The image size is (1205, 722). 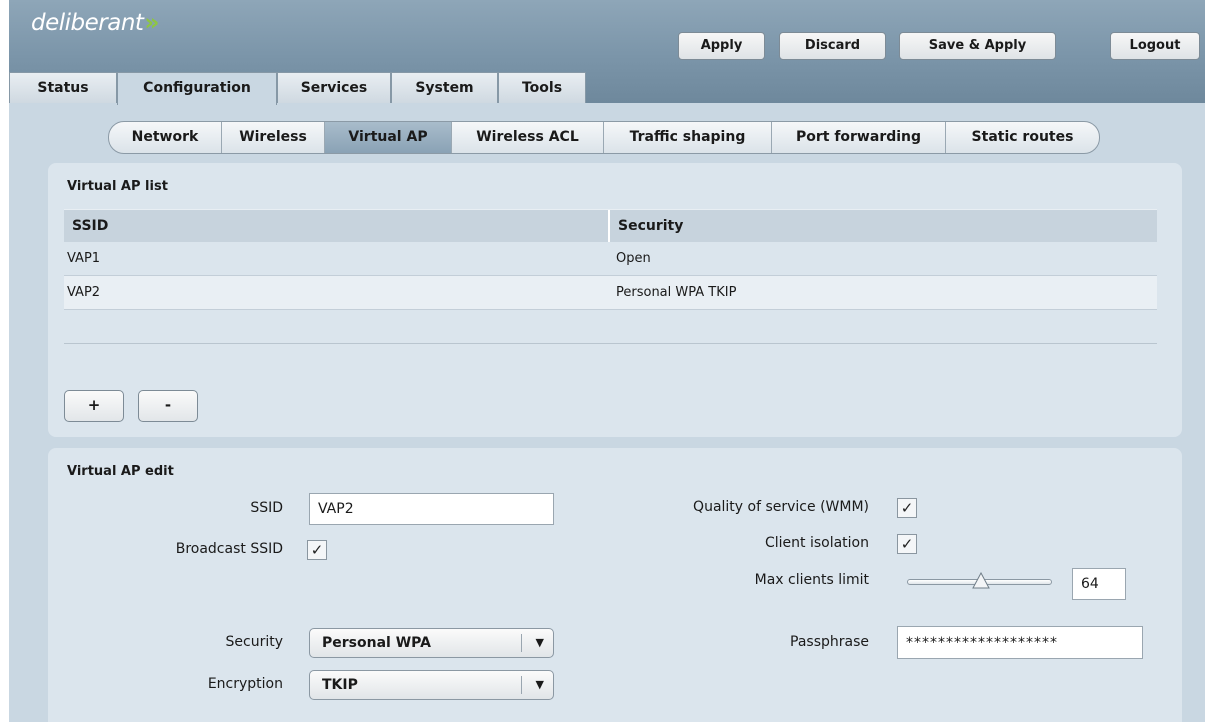 What do you see at coordinates (87, 23) in the screenshot?
I see `logo-text: deliberant` at bounding box center [87, 23].